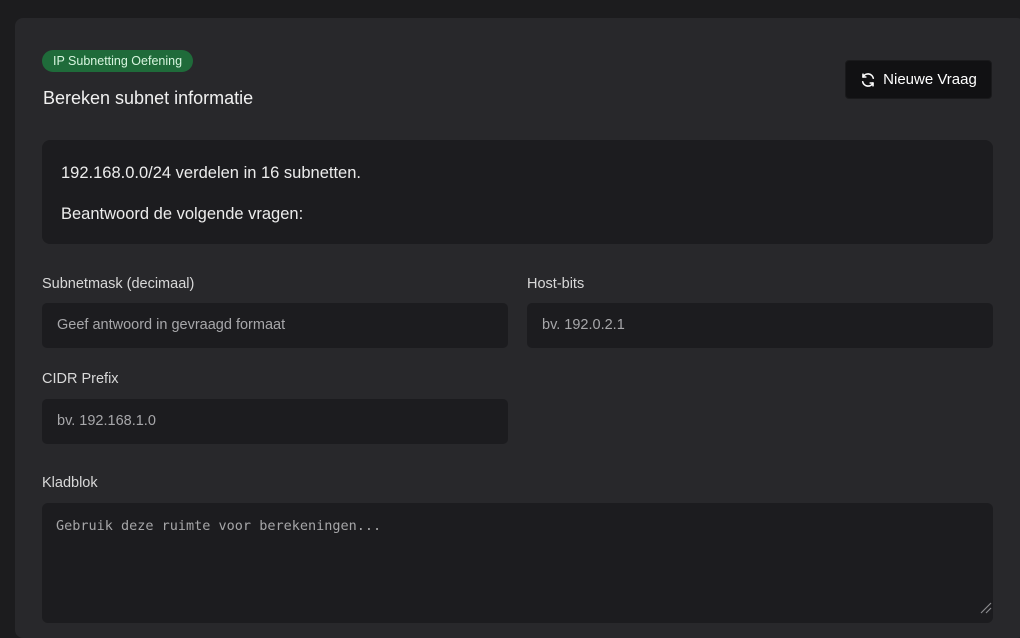 Image resolution: width=1020 pixels, height=638 pixels. Describe the element at coordinates (556, 284) in the screenshot. I see `host-bits-label: Host-bits` at that location.